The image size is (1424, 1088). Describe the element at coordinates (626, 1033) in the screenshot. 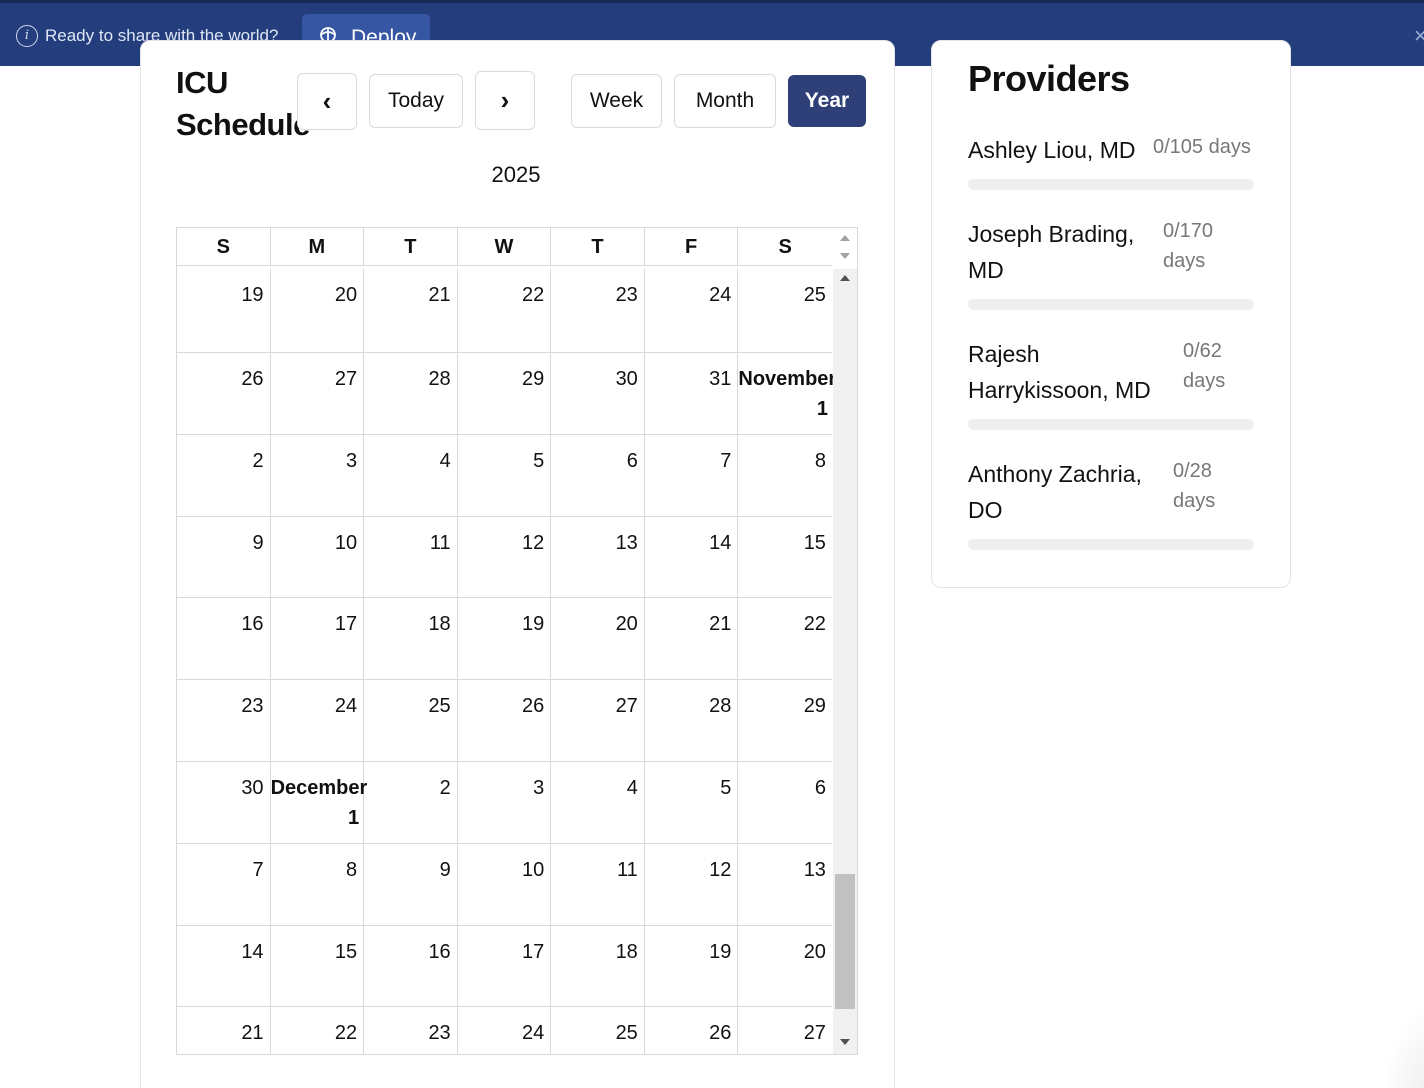

I see `day-number: 25` at that location.